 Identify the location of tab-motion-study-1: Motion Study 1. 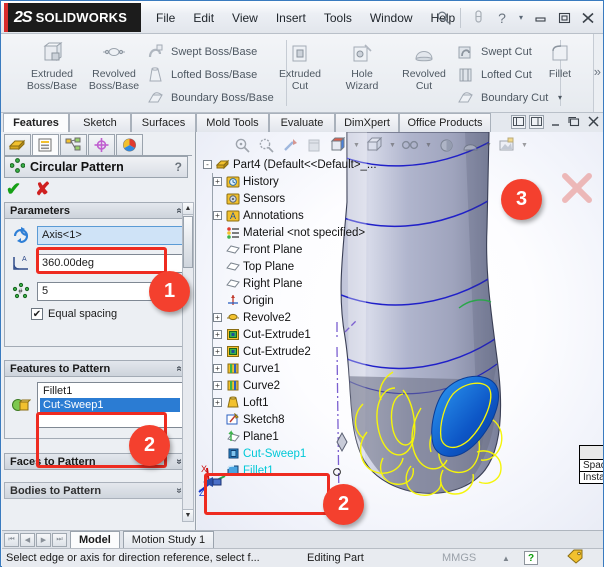
(168, 539).